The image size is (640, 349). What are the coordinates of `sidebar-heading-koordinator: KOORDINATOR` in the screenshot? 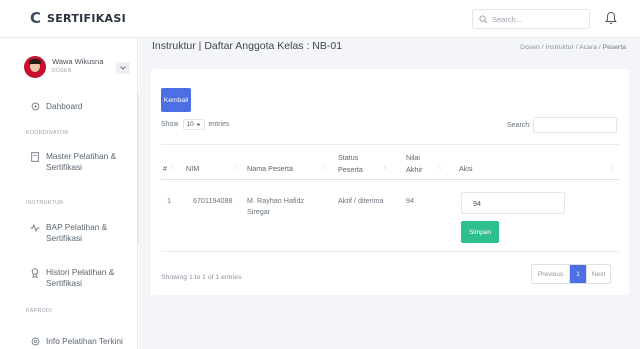 It's located at (47, 133).